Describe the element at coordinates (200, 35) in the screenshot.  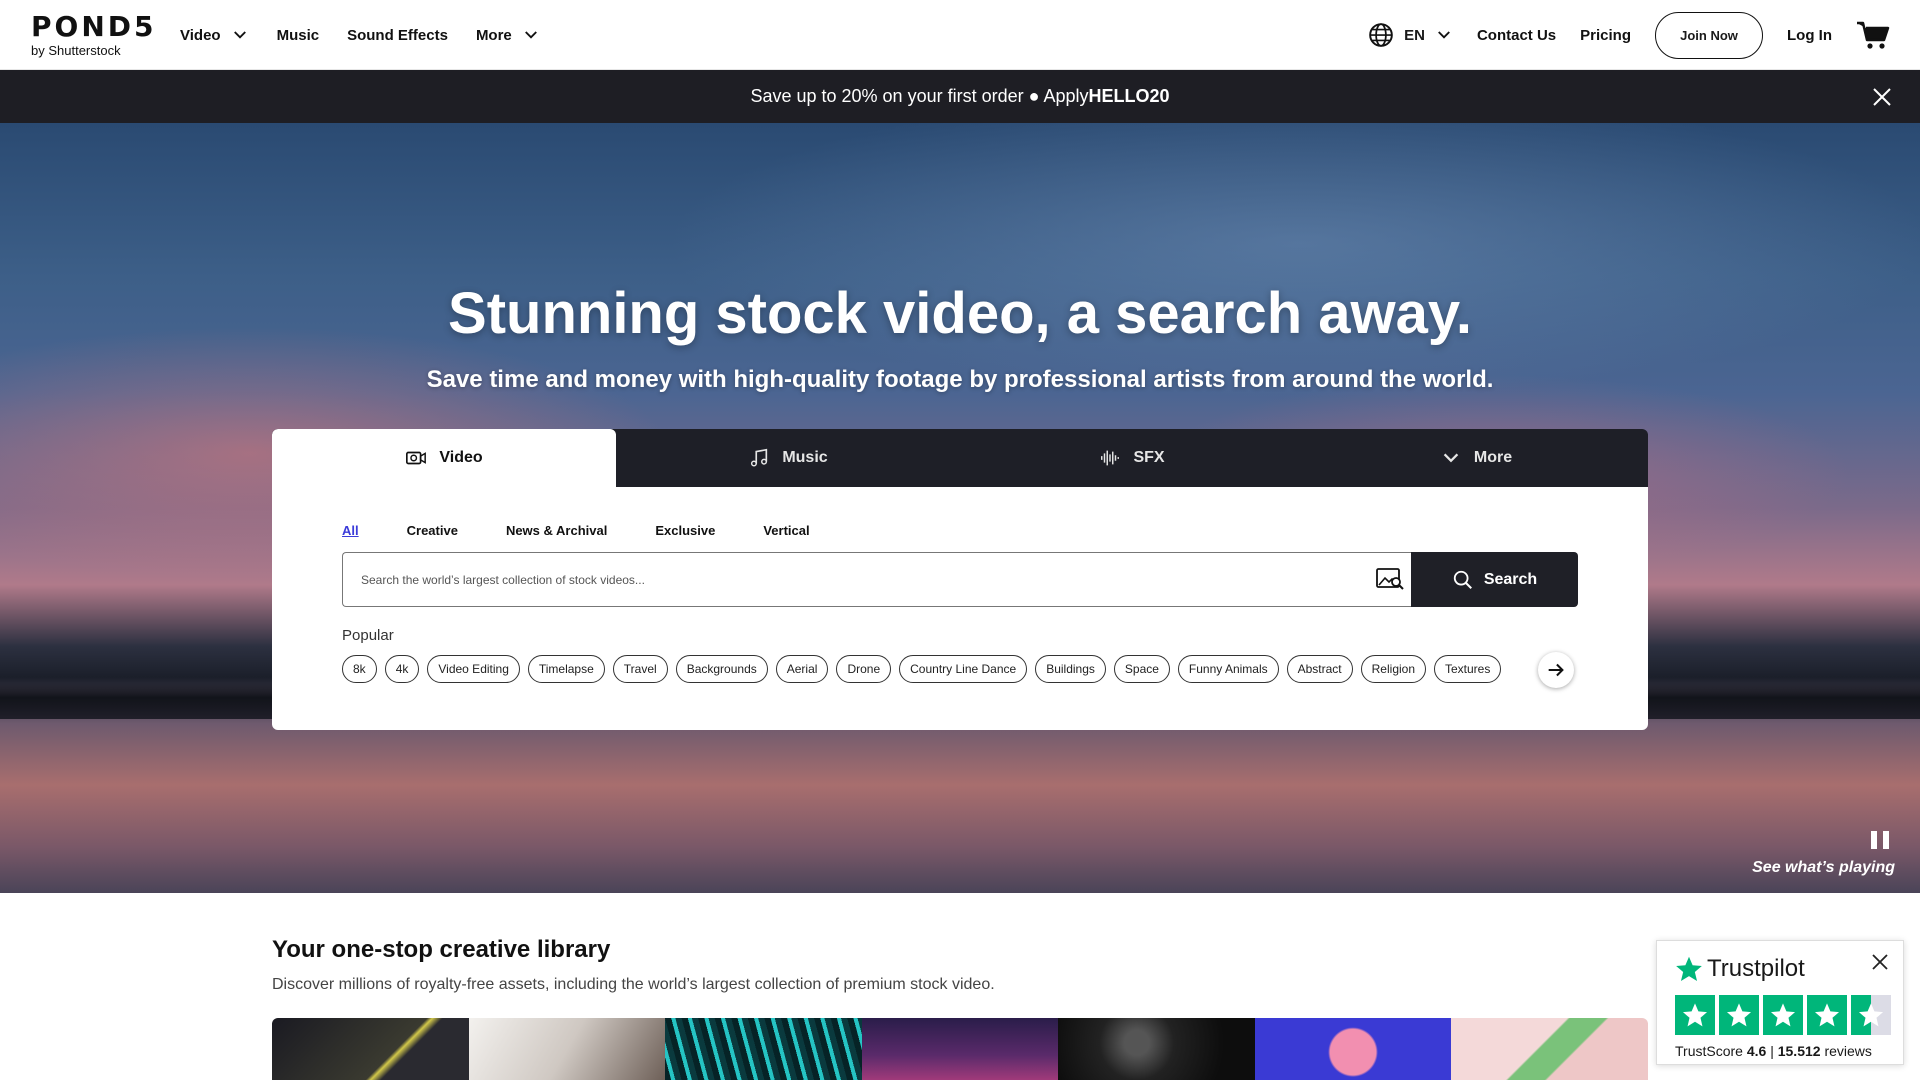
I see `nav-video-label: Video` at that location.